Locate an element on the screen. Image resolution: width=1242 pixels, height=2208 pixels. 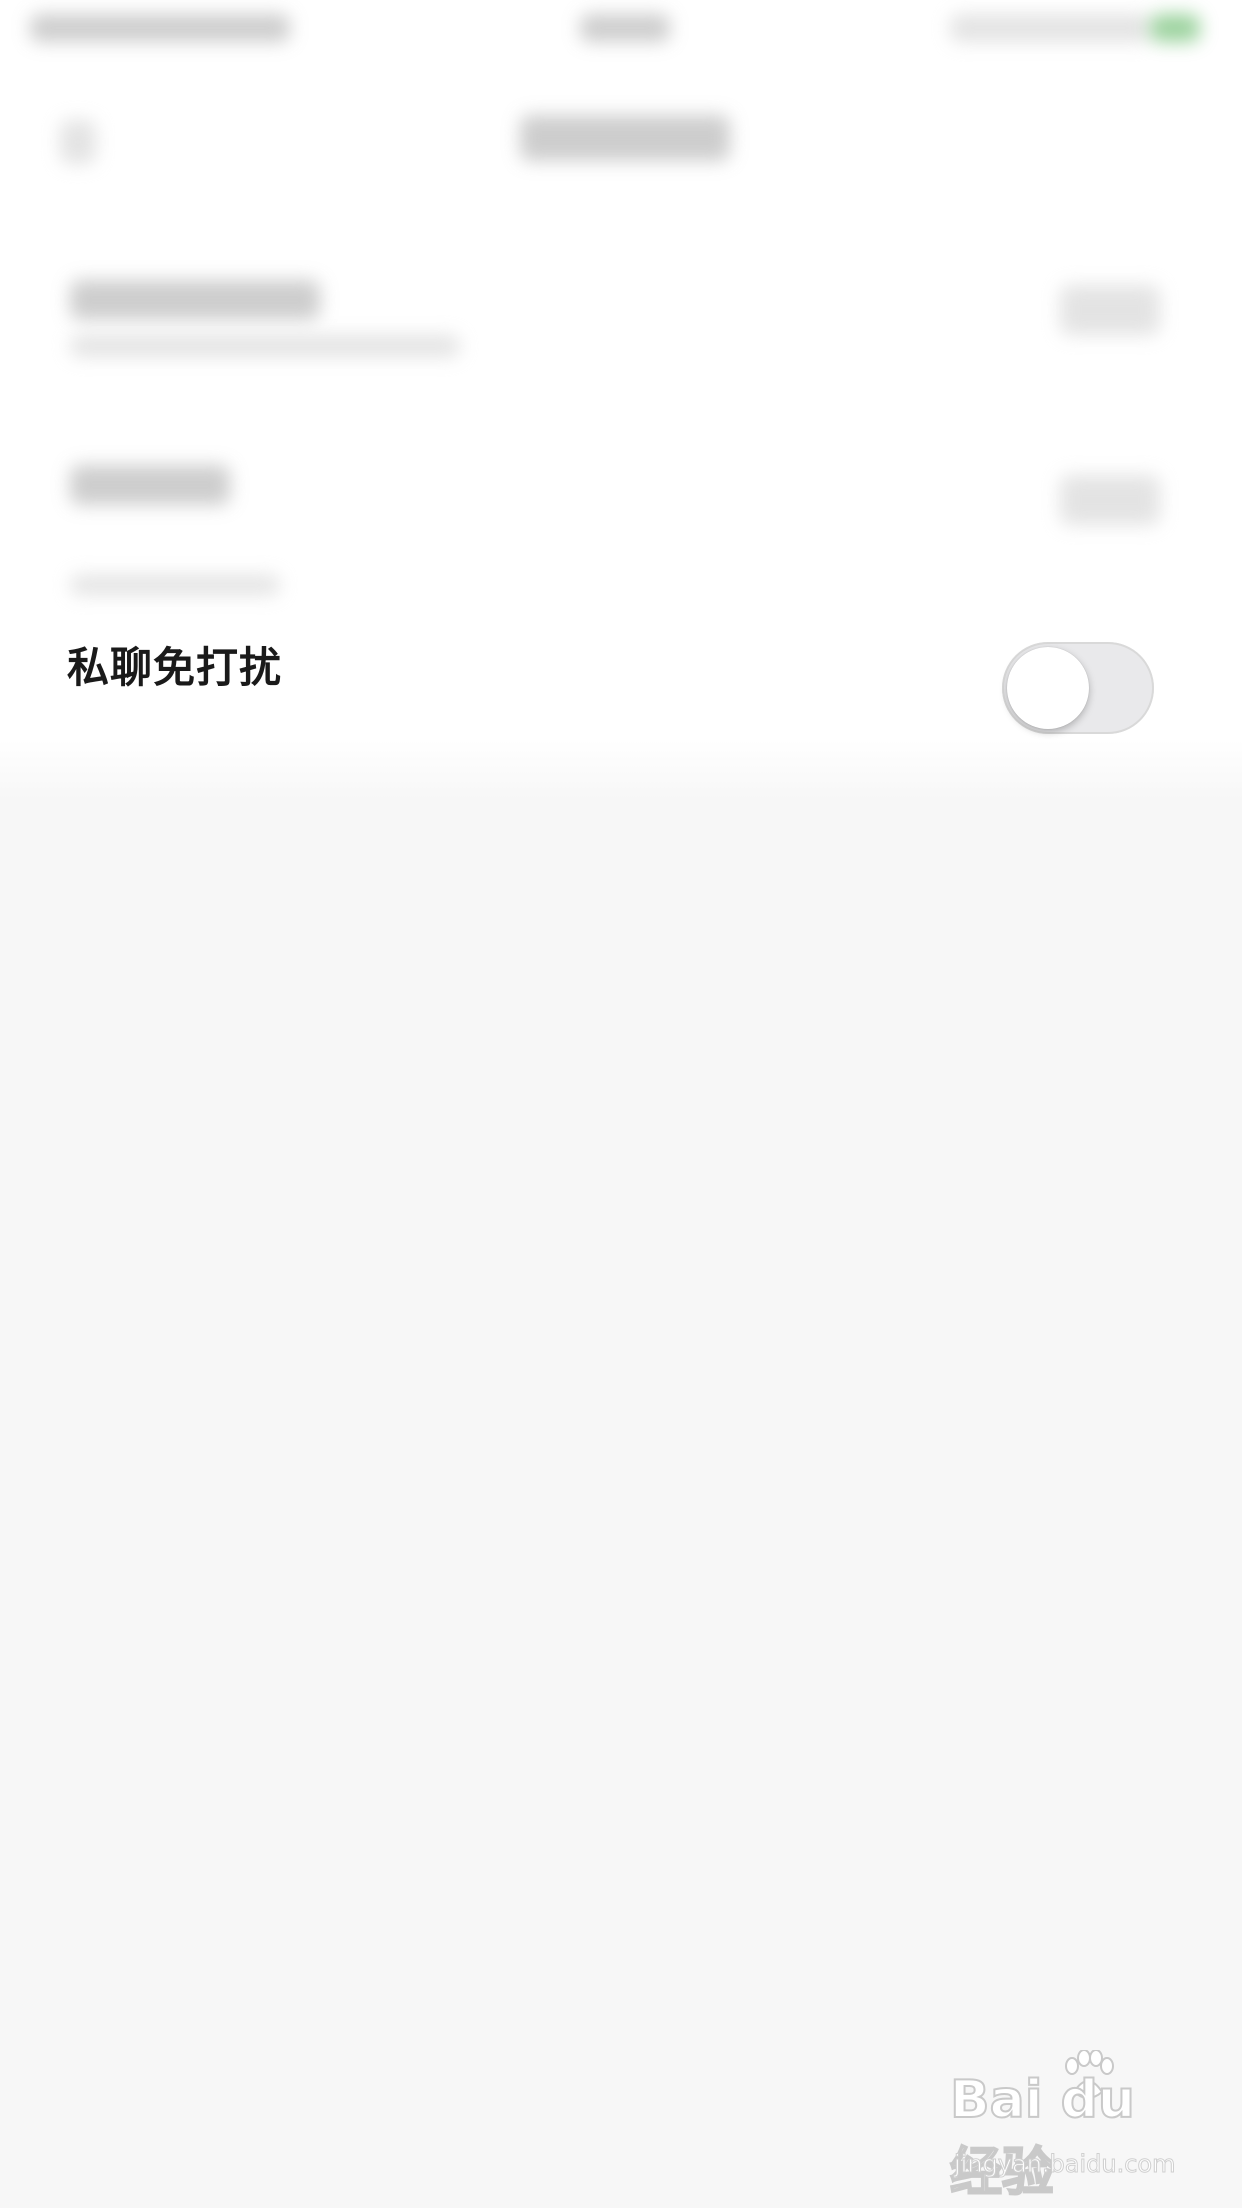
status-bar-time-blurred is located at coordinates (625, 28).